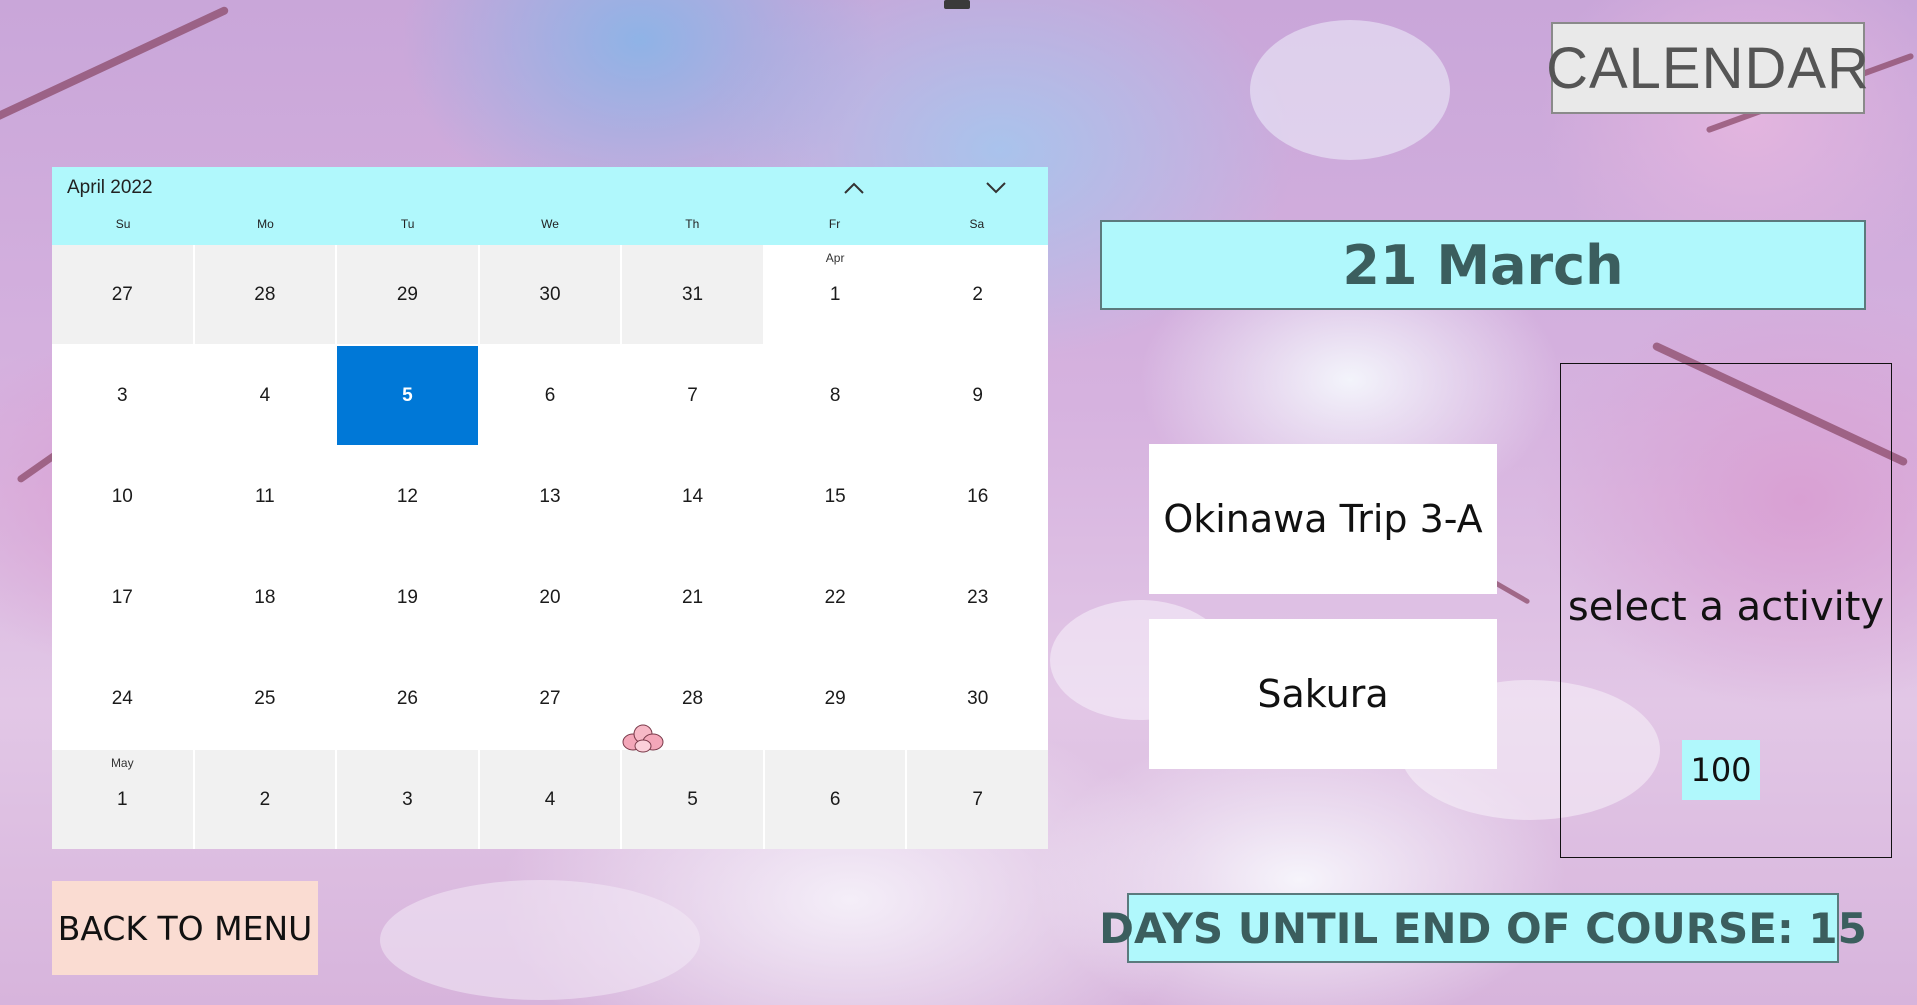 The height and width of the screenshot is (1005, 1917). I want to click on calendar-day: 26, so click(407, 698).